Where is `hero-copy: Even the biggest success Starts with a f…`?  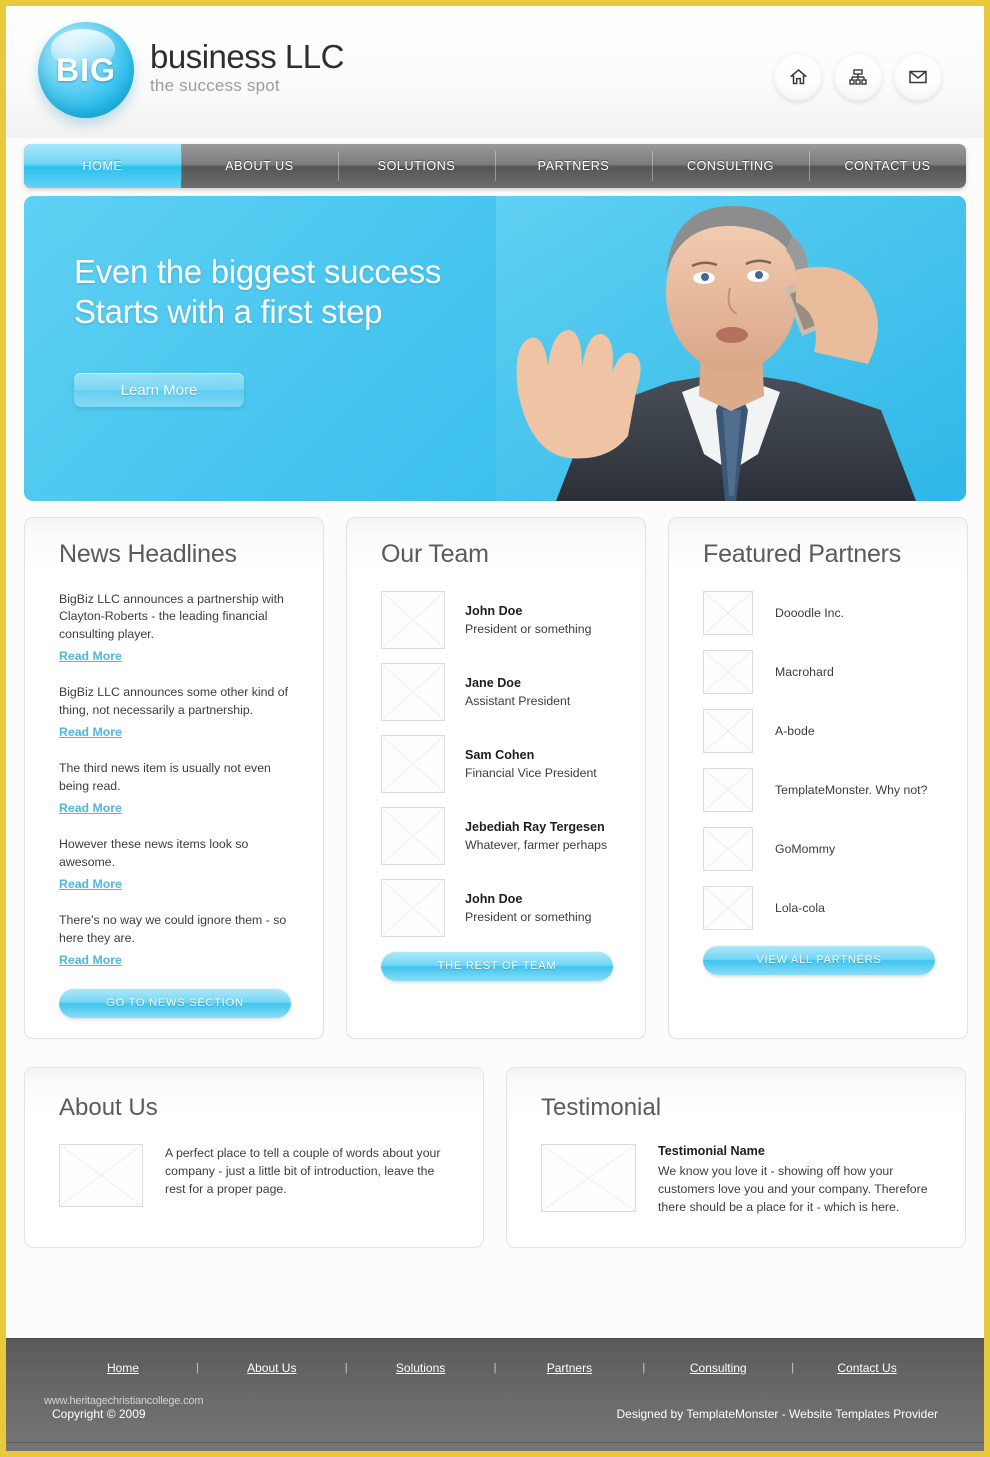
hero-copy: Even the biggest success Starts with a f… is located at coordinates (257, 330).